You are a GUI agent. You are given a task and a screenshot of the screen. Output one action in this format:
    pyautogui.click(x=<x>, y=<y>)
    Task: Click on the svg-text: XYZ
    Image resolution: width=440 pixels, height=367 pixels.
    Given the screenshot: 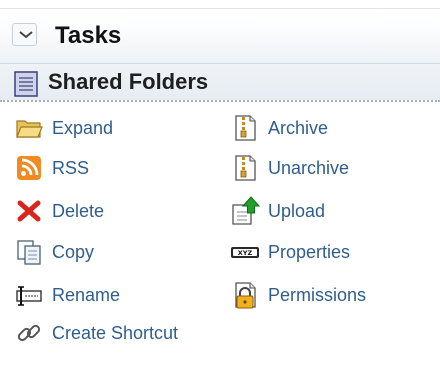 What is the action you would take?
    pyautogui.click(x=245, y=253)
    